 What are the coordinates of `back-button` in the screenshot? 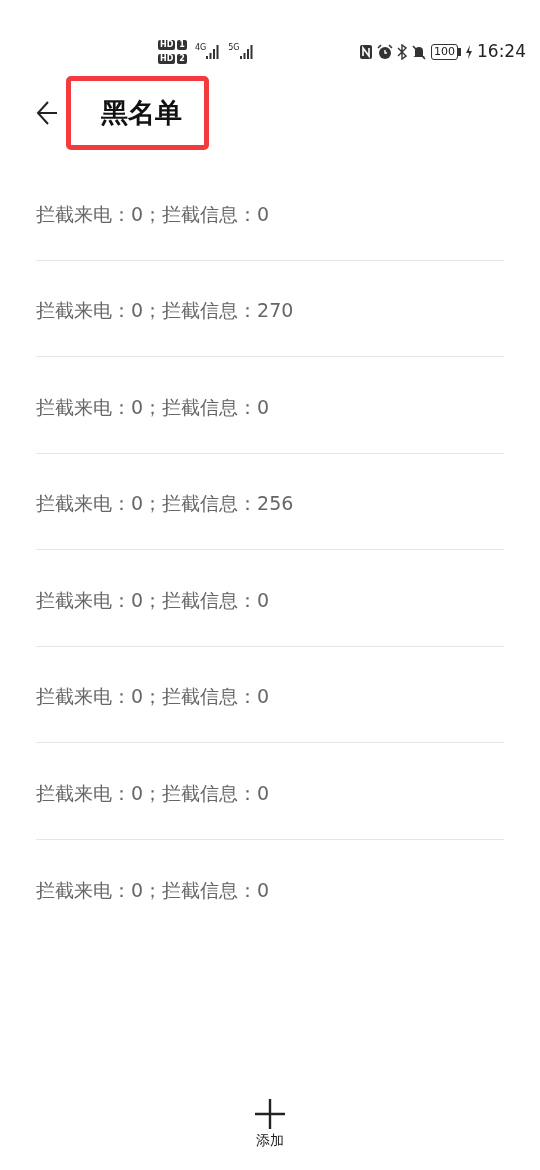 It's located at (47, 113).